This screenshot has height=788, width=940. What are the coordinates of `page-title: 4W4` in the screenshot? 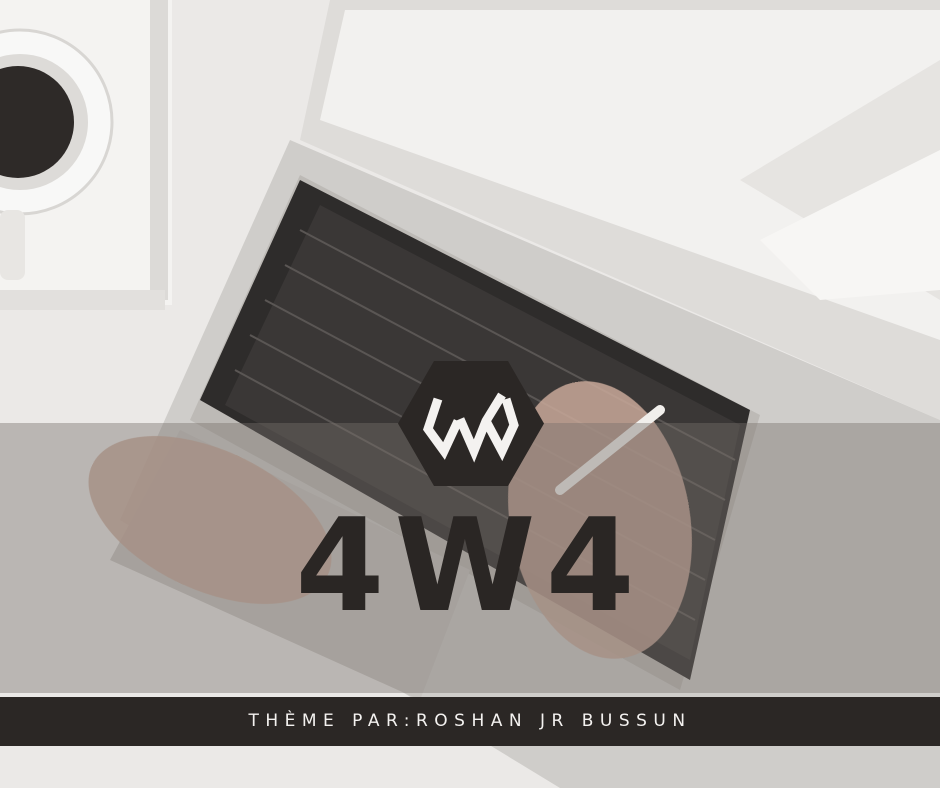 It's located at (470, 566).